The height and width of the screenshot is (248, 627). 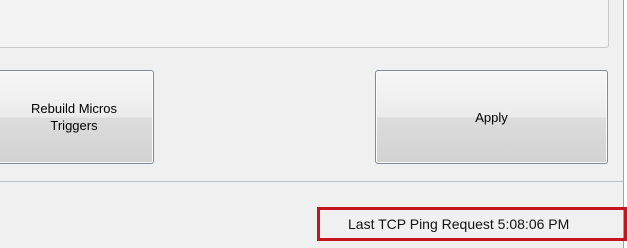 I want to click on rebuild-button-label: Rebuild Micros Triggers, so click(x=74, y=117).